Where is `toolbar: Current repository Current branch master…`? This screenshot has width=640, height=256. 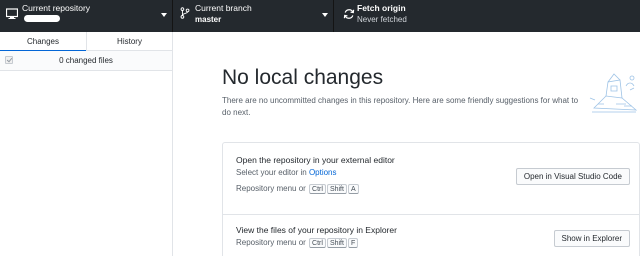 toolbar: Current repository Current branch master… is located at coordinates (320, 16).